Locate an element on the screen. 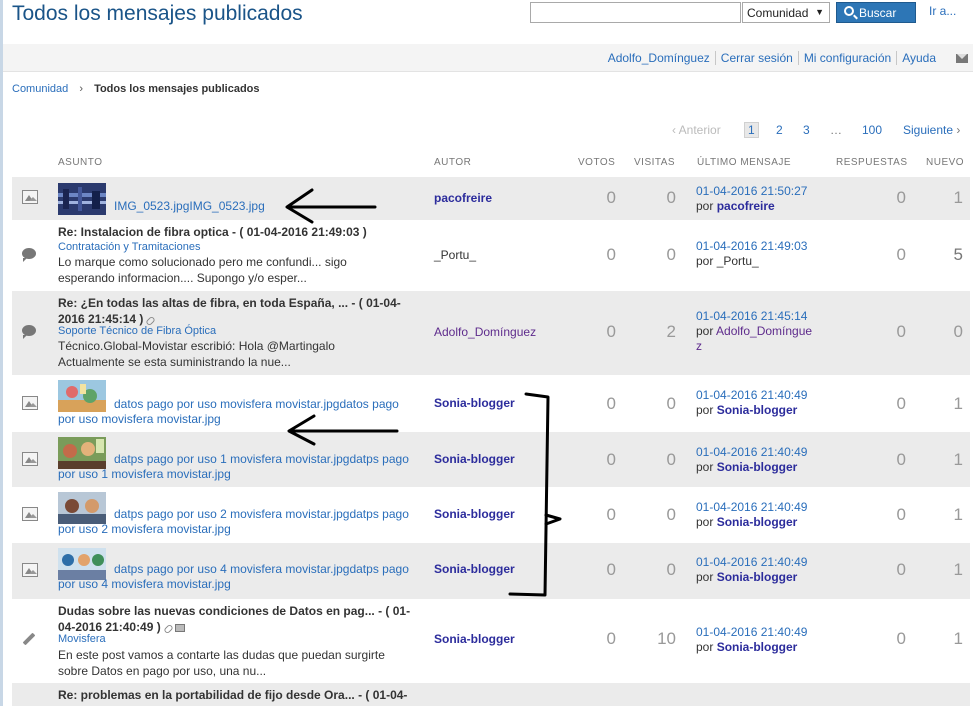 The width and height of the screenshot is (973, 706). breadcrumb-chevron-icon: › is located at coordinates (81, 89).